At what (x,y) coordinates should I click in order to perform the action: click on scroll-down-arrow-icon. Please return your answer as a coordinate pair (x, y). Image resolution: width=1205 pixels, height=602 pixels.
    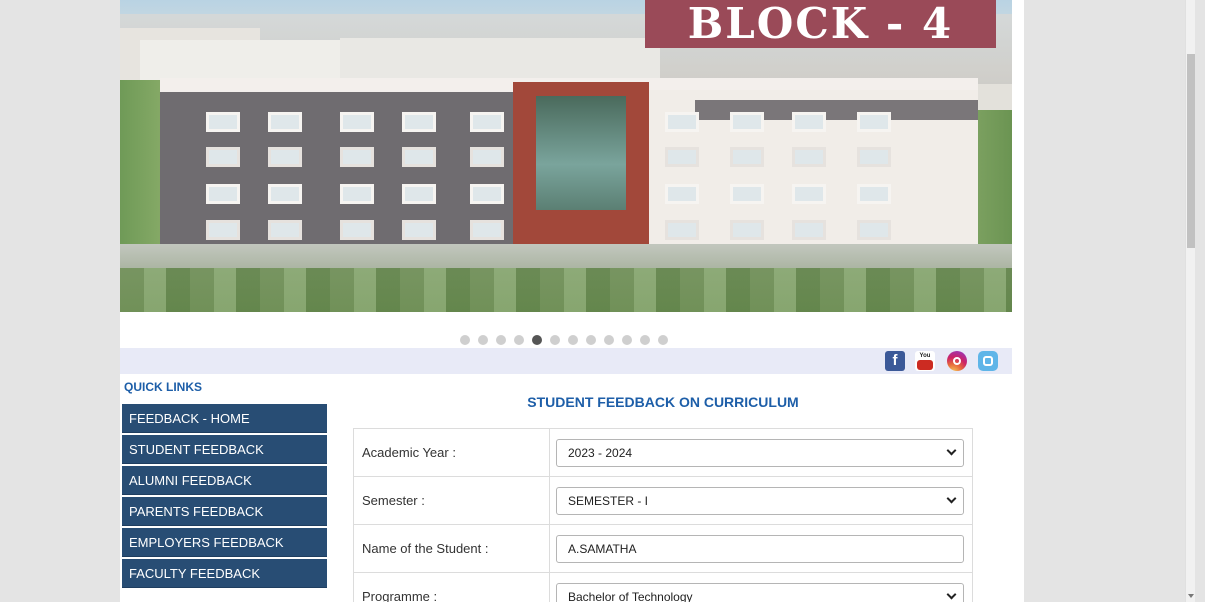
    Looking at the image, I should click on (1191, 596).